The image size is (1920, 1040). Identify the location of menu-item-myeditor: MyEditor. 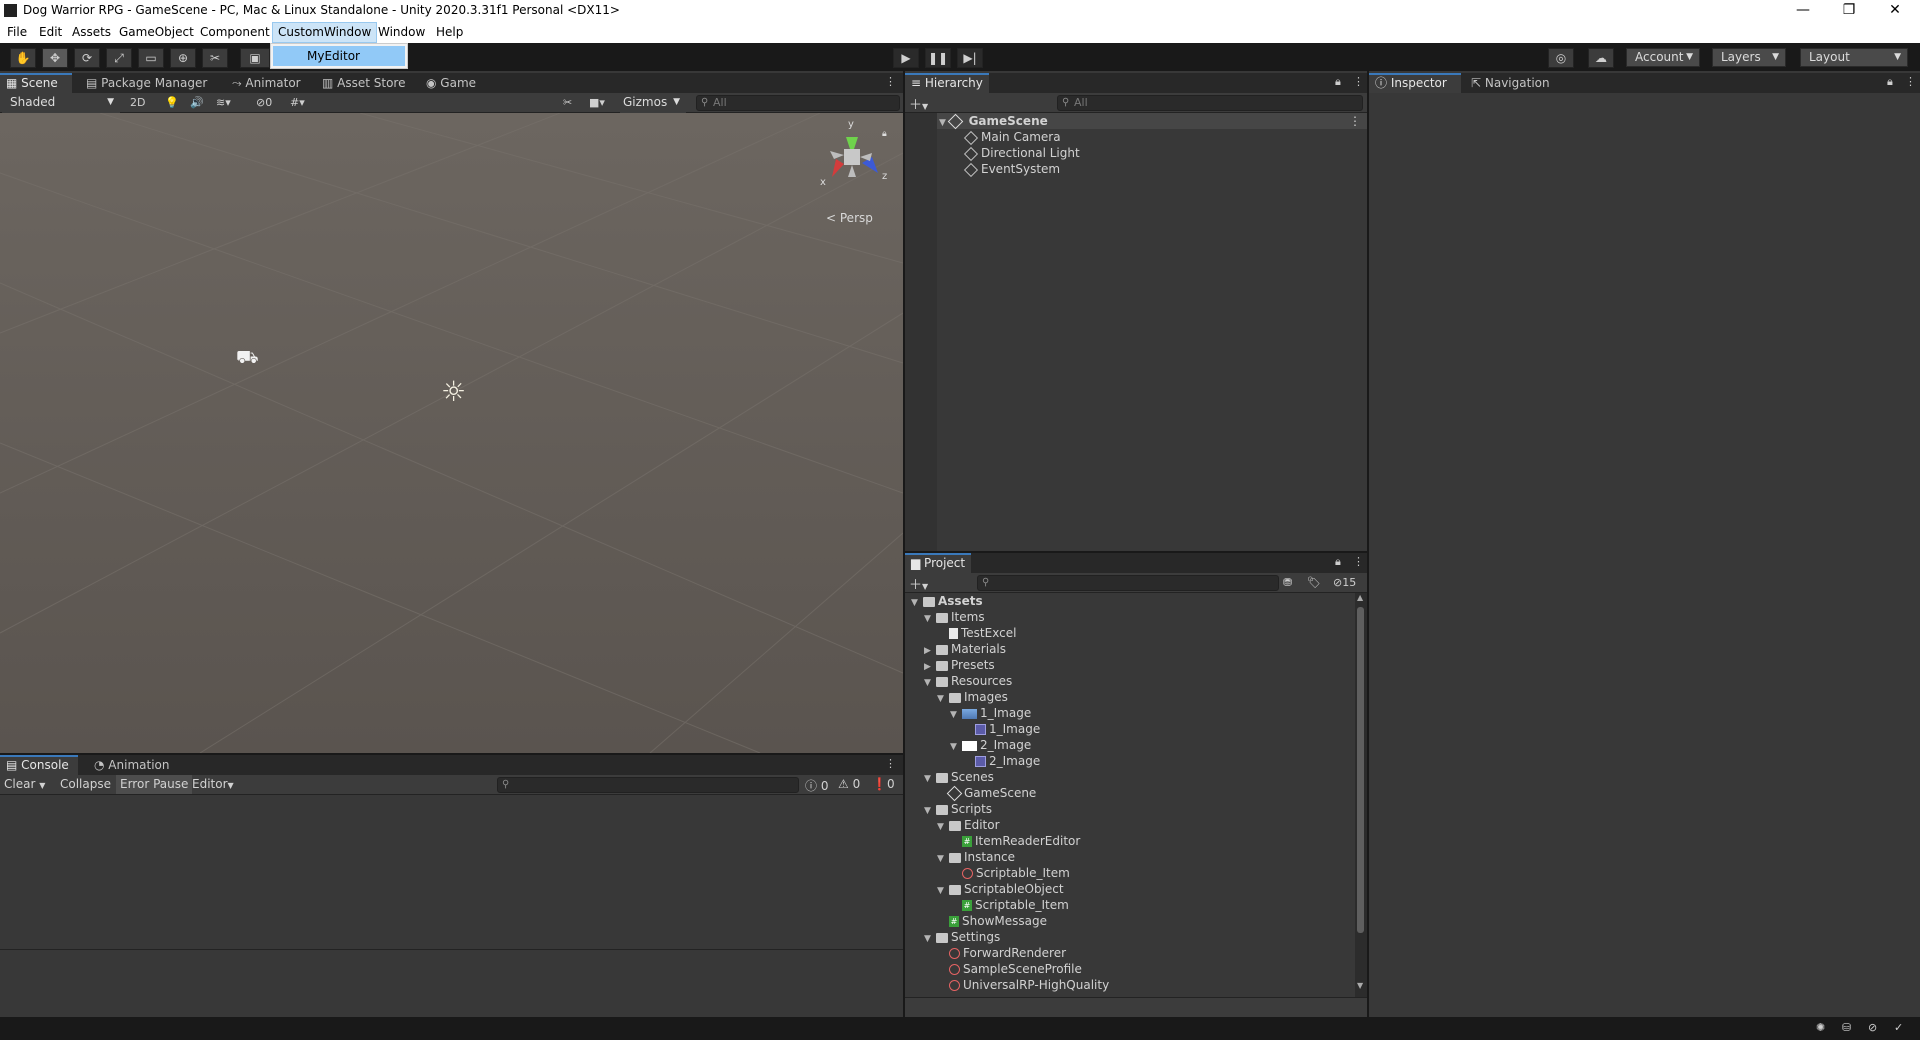
(339, 56).